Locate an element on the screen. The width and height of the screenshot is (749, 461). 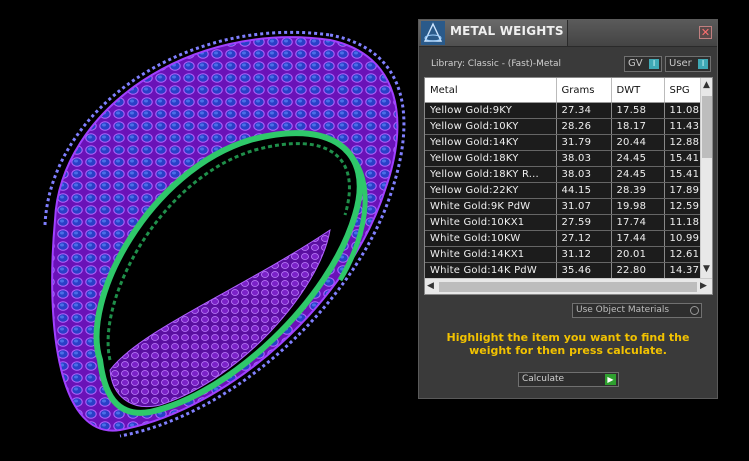
cell-metal: Yellow Gold:10KY is located at coordinates (491, 126).